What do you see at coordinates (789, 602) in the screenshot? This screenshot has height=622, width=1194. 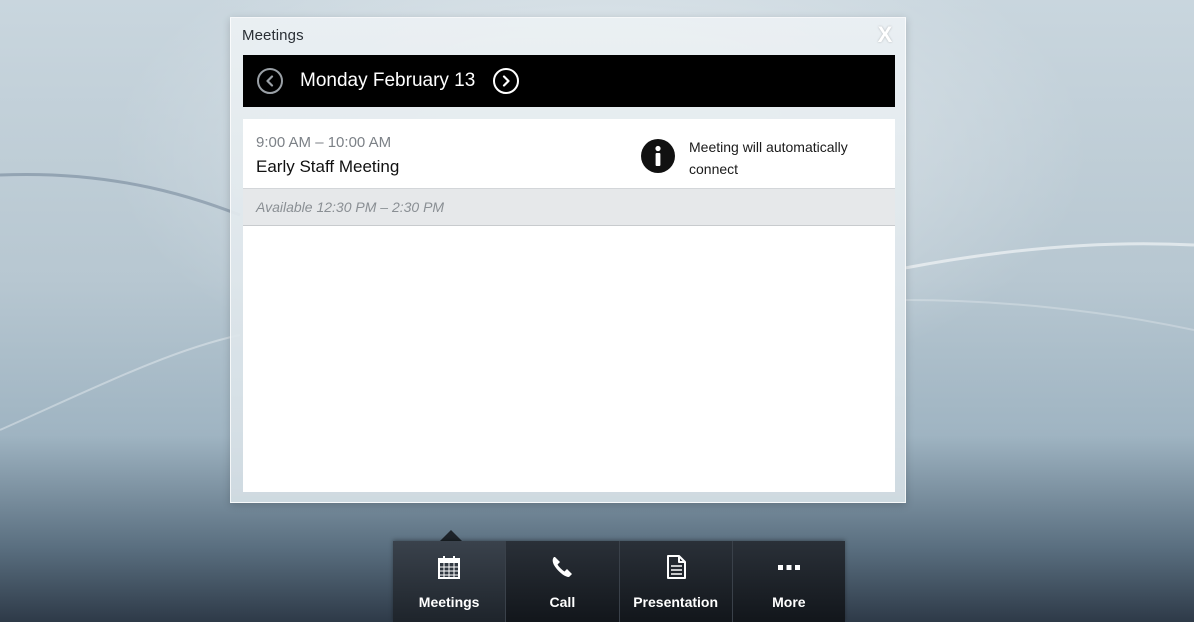 I see `toolbar-label-more: More` at bounding box center [789, 602].